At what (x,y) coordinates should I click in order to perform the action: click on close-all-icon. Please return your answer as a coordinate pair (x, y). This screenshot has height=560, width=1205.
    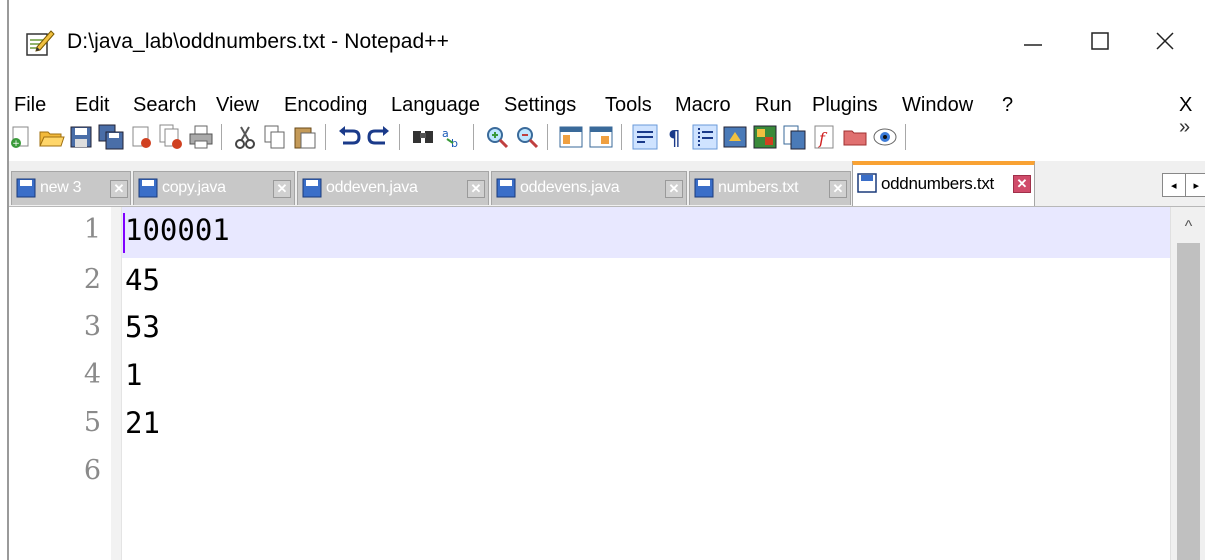
    Looking at the image, I should click on (171, 137).